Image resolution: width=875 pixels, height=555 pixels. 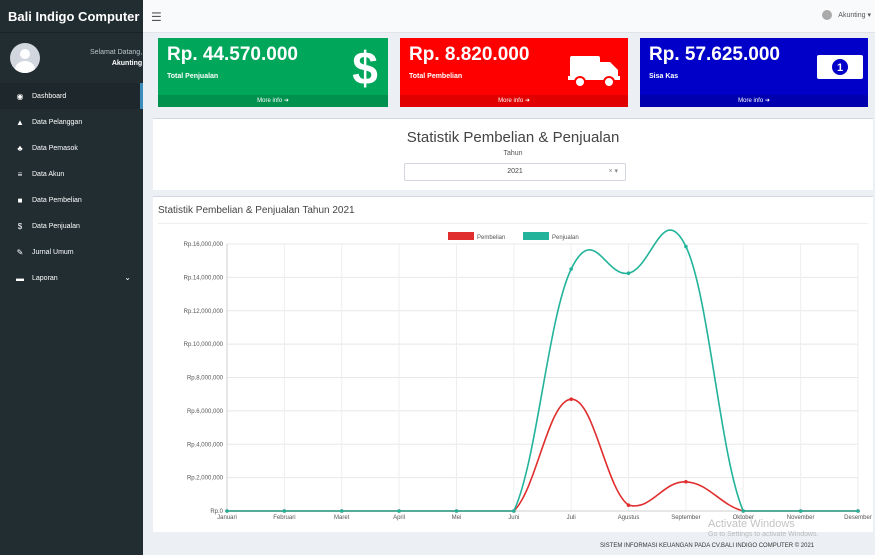 I want to click on x-tick-label: Juni, so click(x=513, y=518).